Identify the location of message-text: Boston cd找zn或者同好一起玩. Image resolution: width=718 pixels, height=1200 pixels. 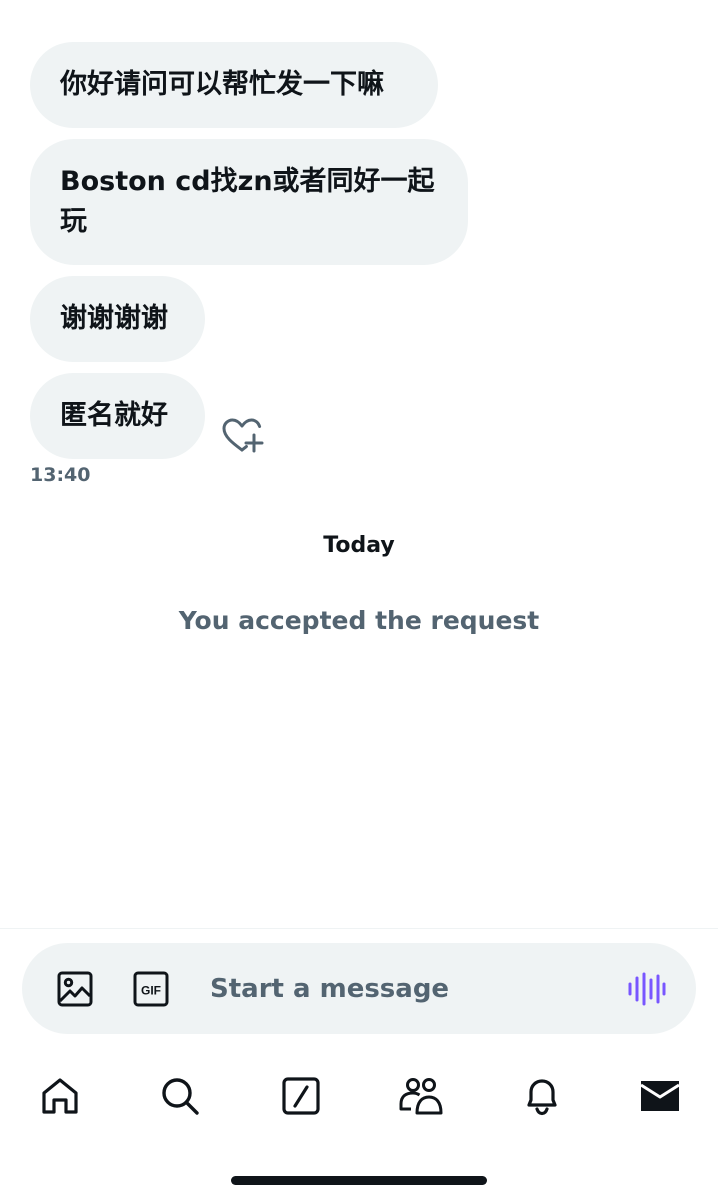
(247, 201).